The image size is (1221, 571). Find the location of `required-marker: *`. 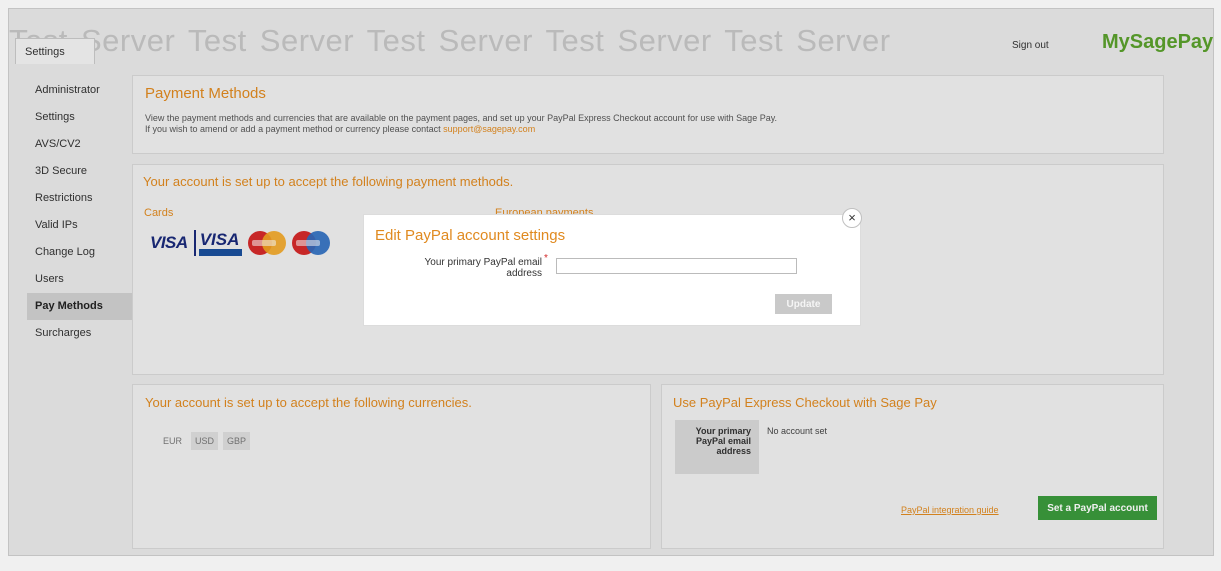

required-marker: * is located at coordinates (546, 258).